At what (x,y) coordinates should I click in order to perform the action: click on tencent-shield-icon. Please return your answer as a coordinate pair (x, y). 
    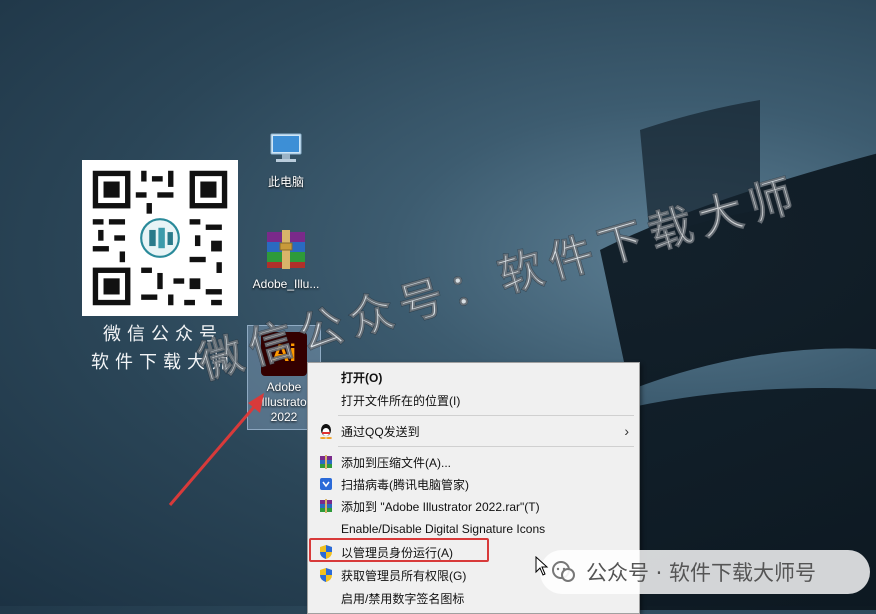
    Looking at the image, I should click on (326, 484).